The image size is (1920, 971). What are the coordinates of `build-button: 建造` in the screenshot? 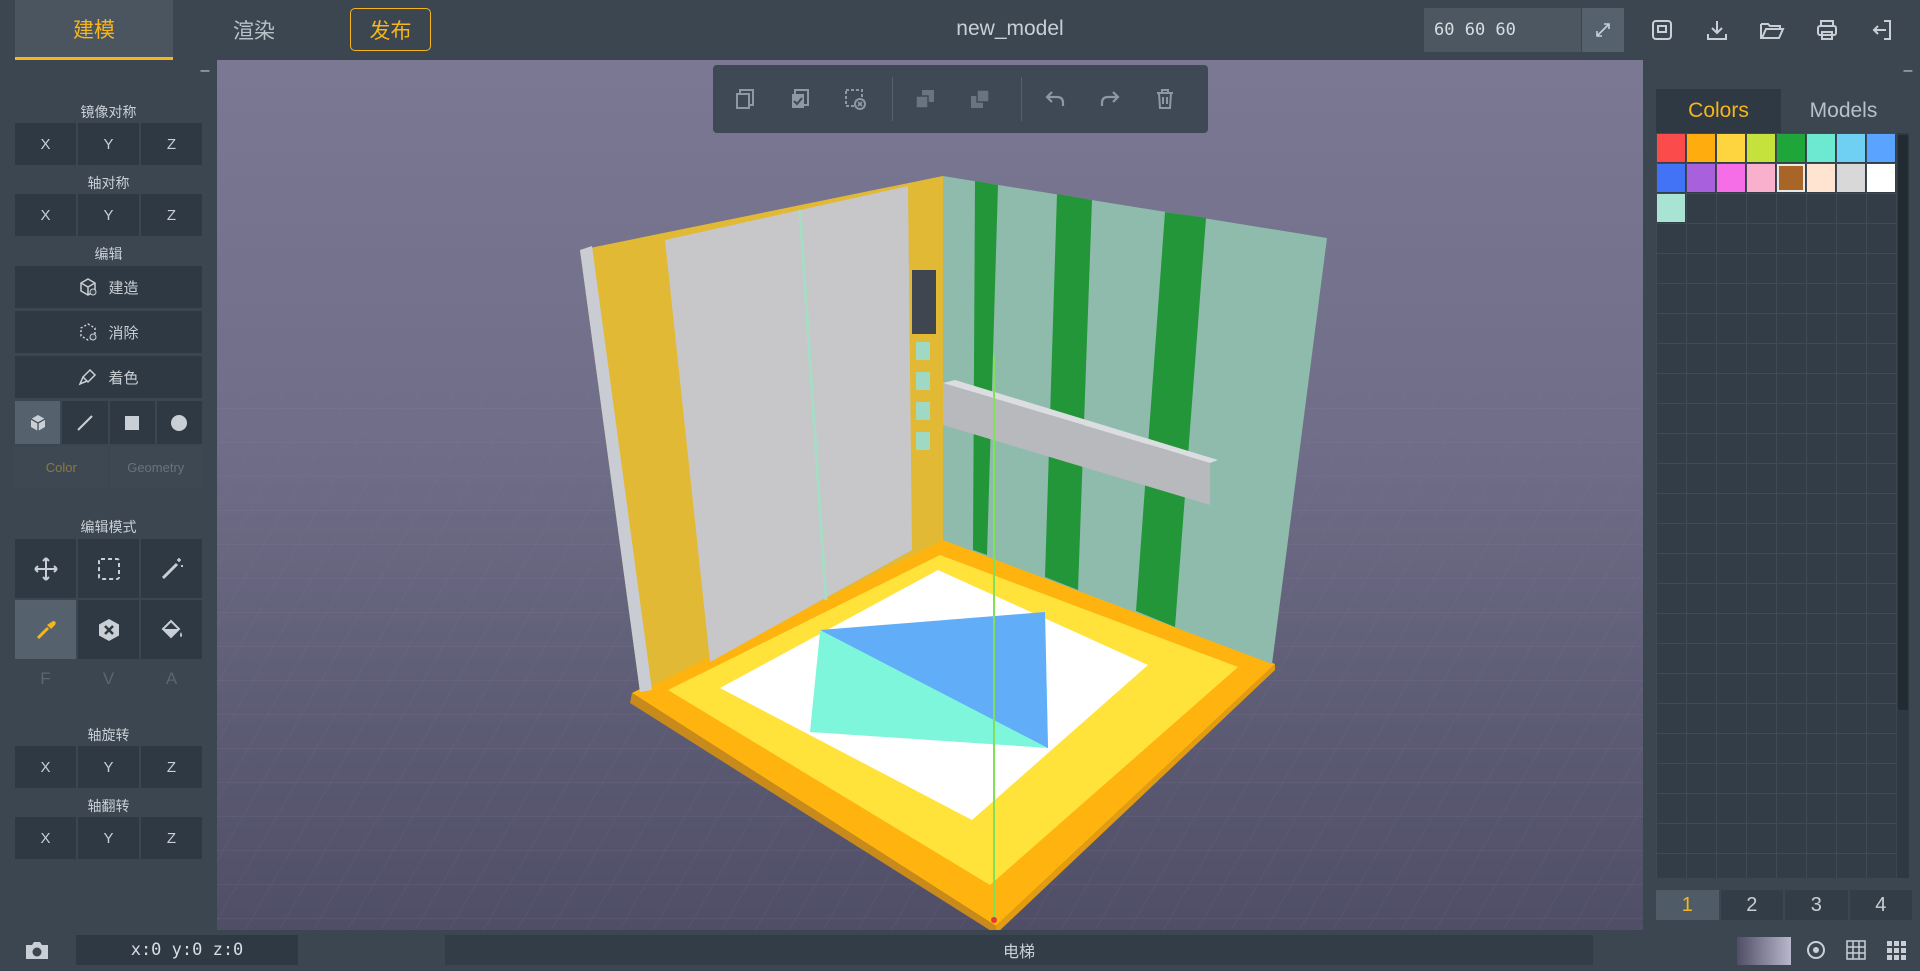 It's located at (108, 287).